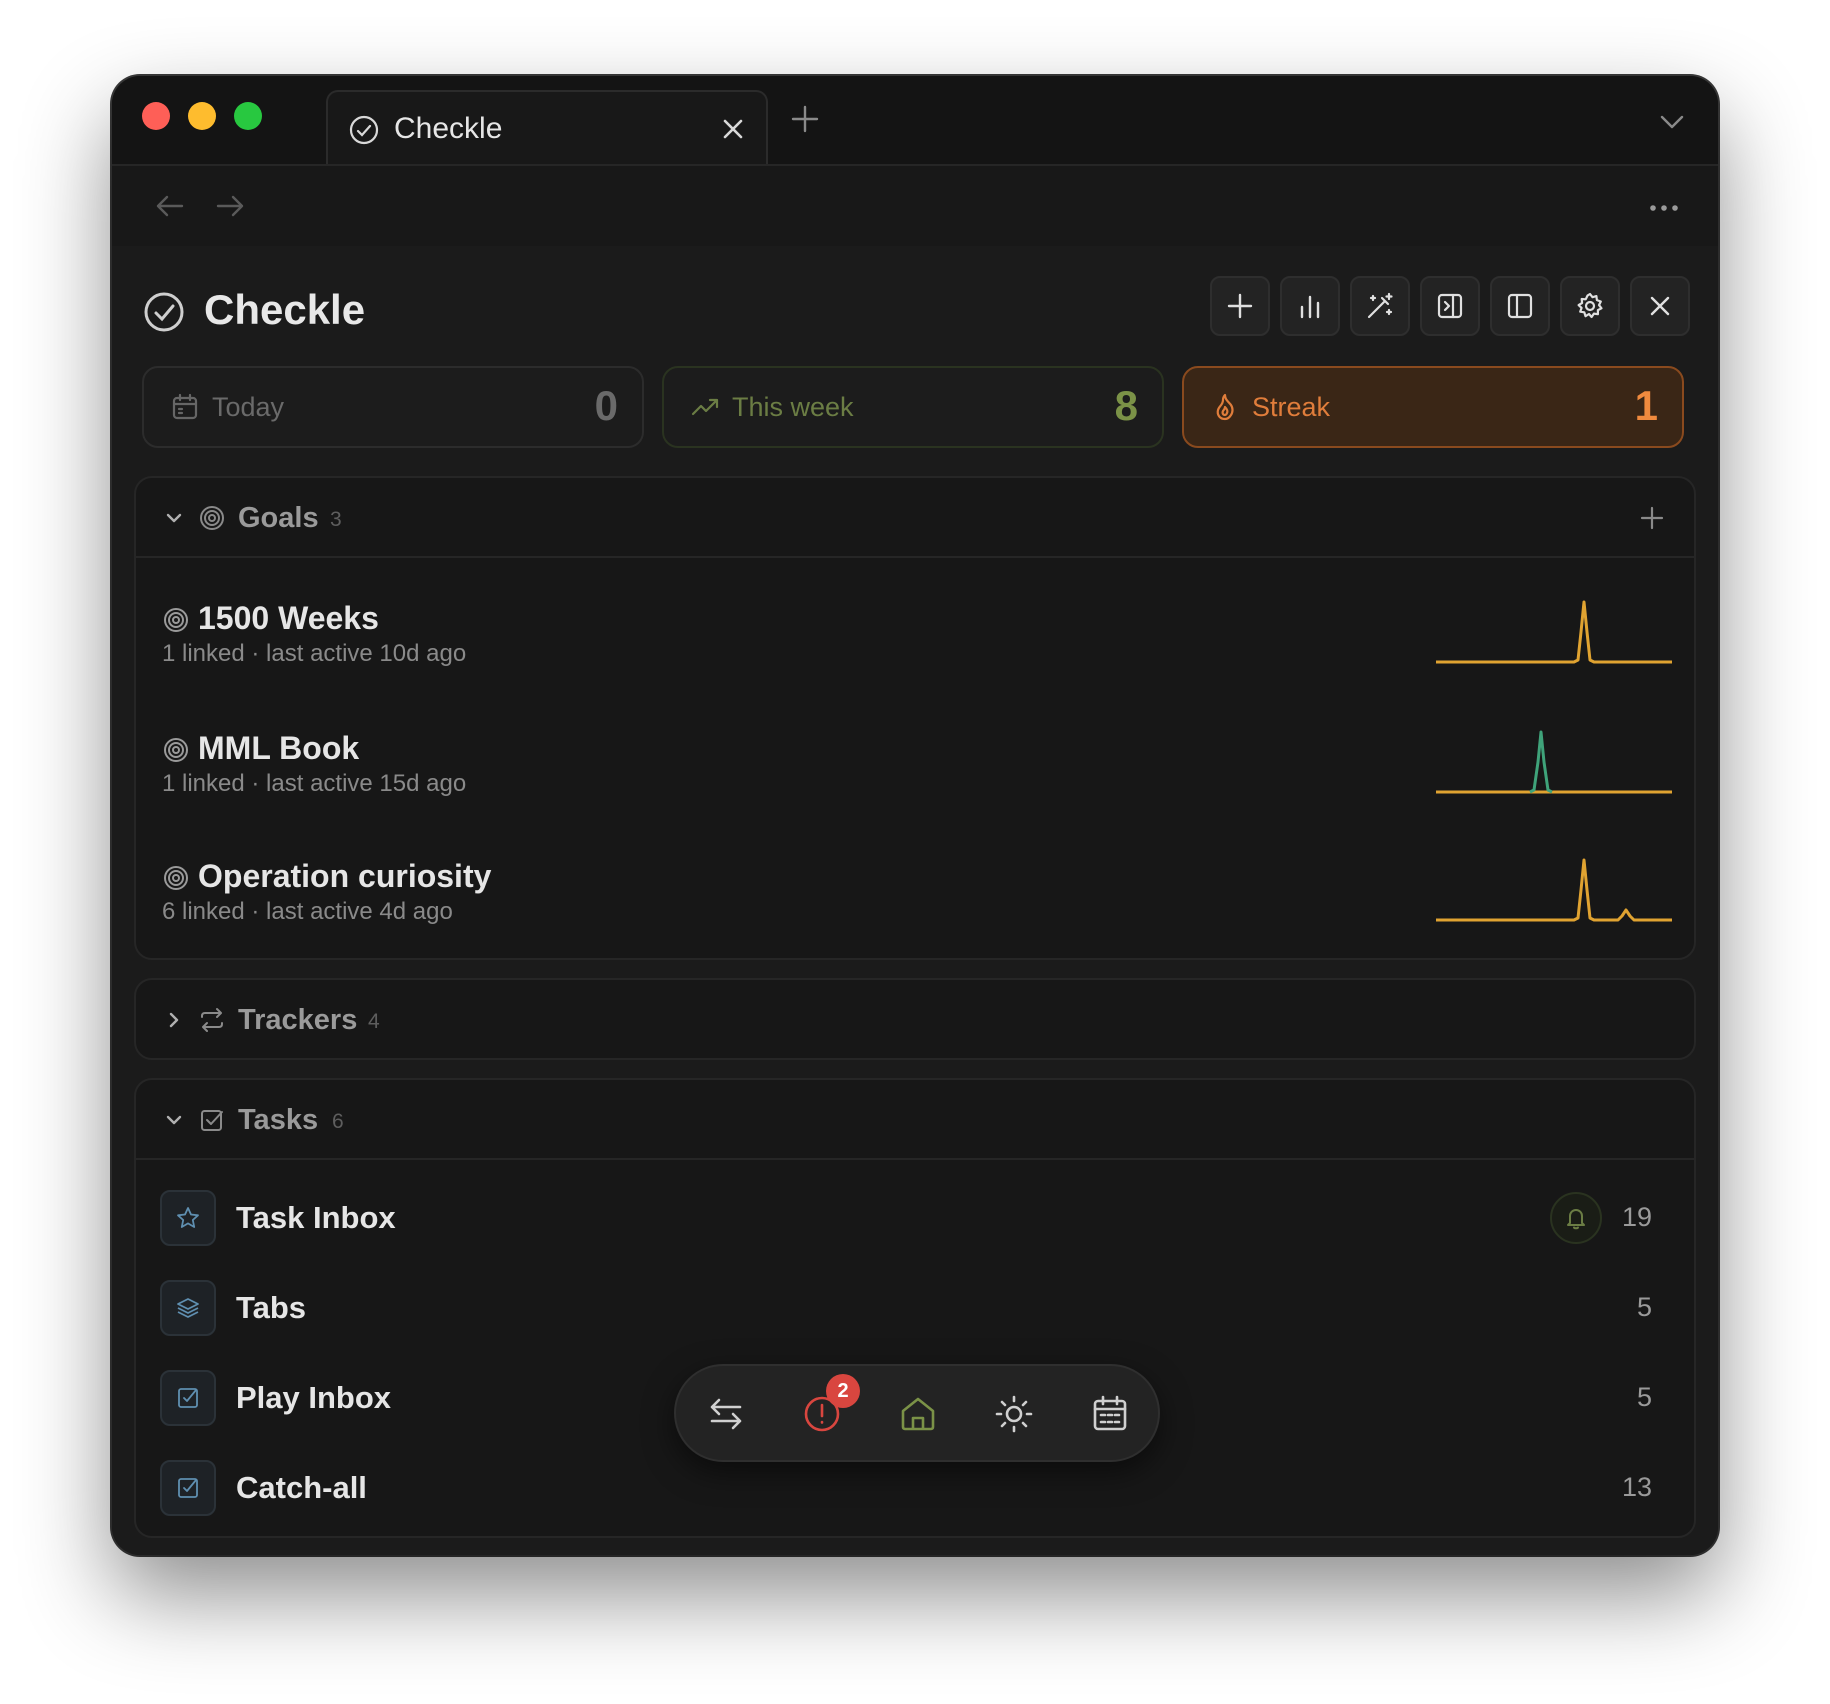  I want to click on add-goal-icon, so click(1652, 518).